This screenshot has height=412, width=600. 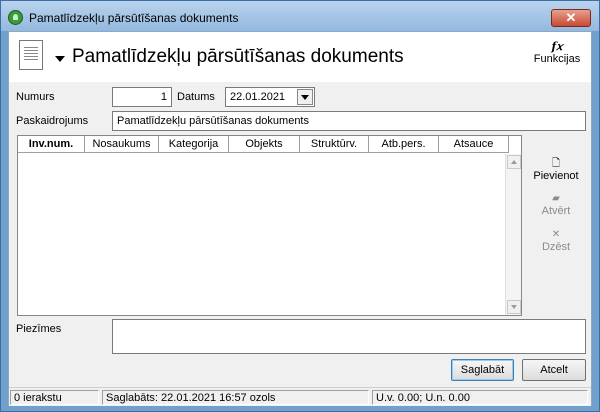 I want to click on notes-field, so click(x=349, y=336).